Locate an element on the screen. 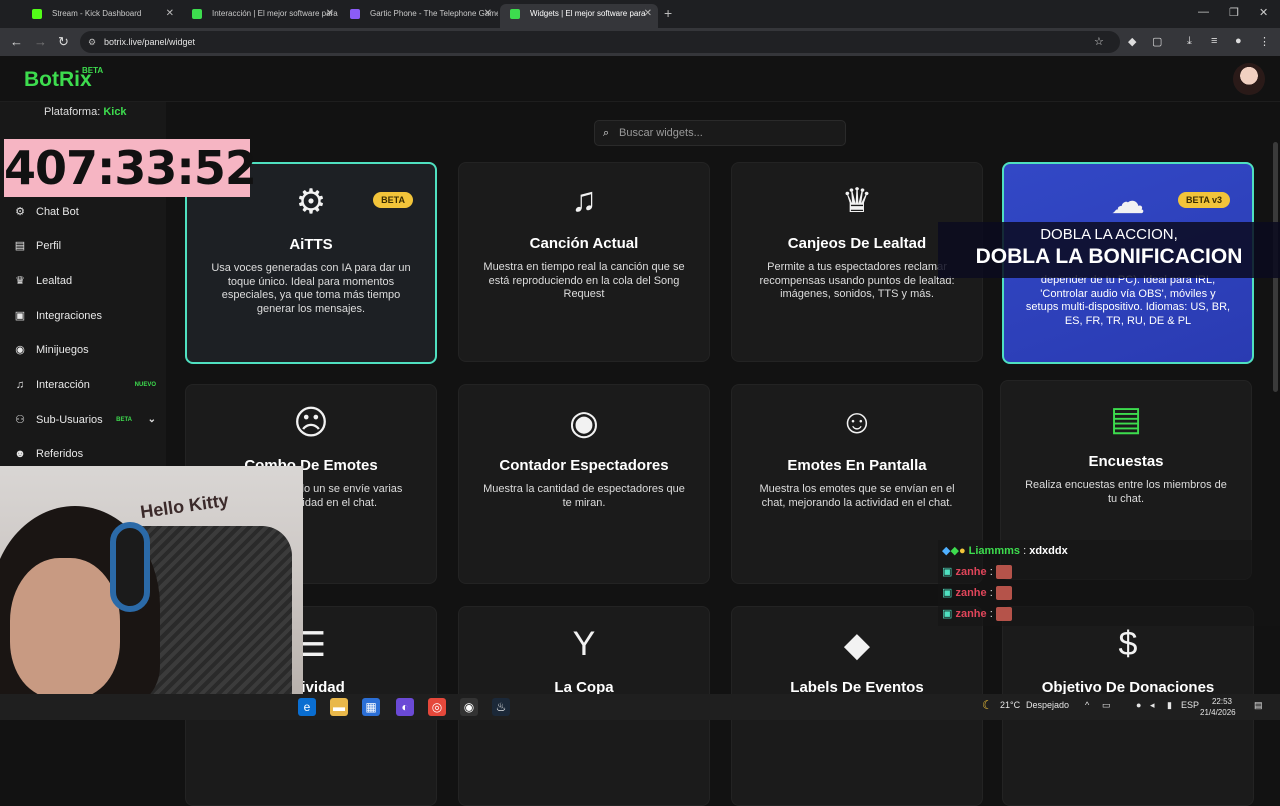  integrations-icon: ▣ is located at coordinates (20, 316).